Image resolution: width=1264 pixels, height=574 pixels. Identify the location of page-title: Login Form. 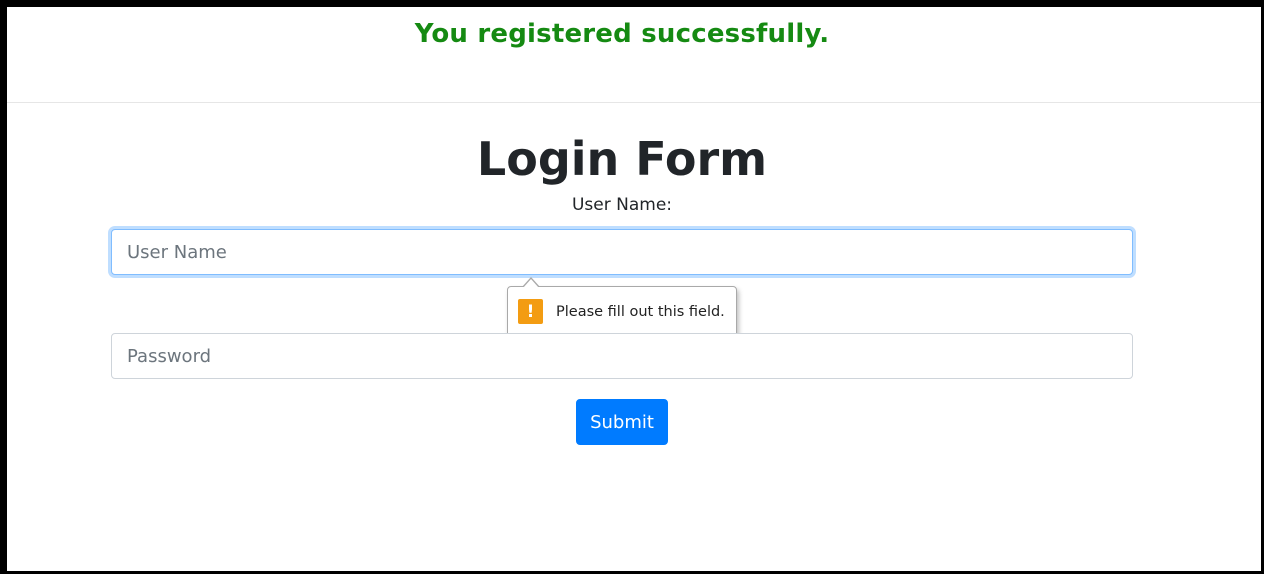
(622, 159).